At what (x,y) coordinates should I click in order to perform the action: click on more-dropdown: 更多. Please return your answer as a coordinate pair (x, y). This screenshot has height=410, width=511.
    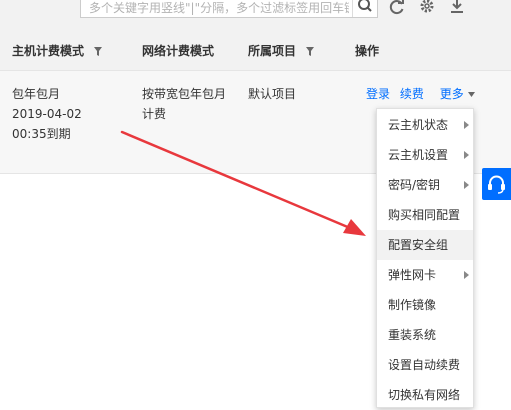
    Looking at the image, I should click on (457, 94).